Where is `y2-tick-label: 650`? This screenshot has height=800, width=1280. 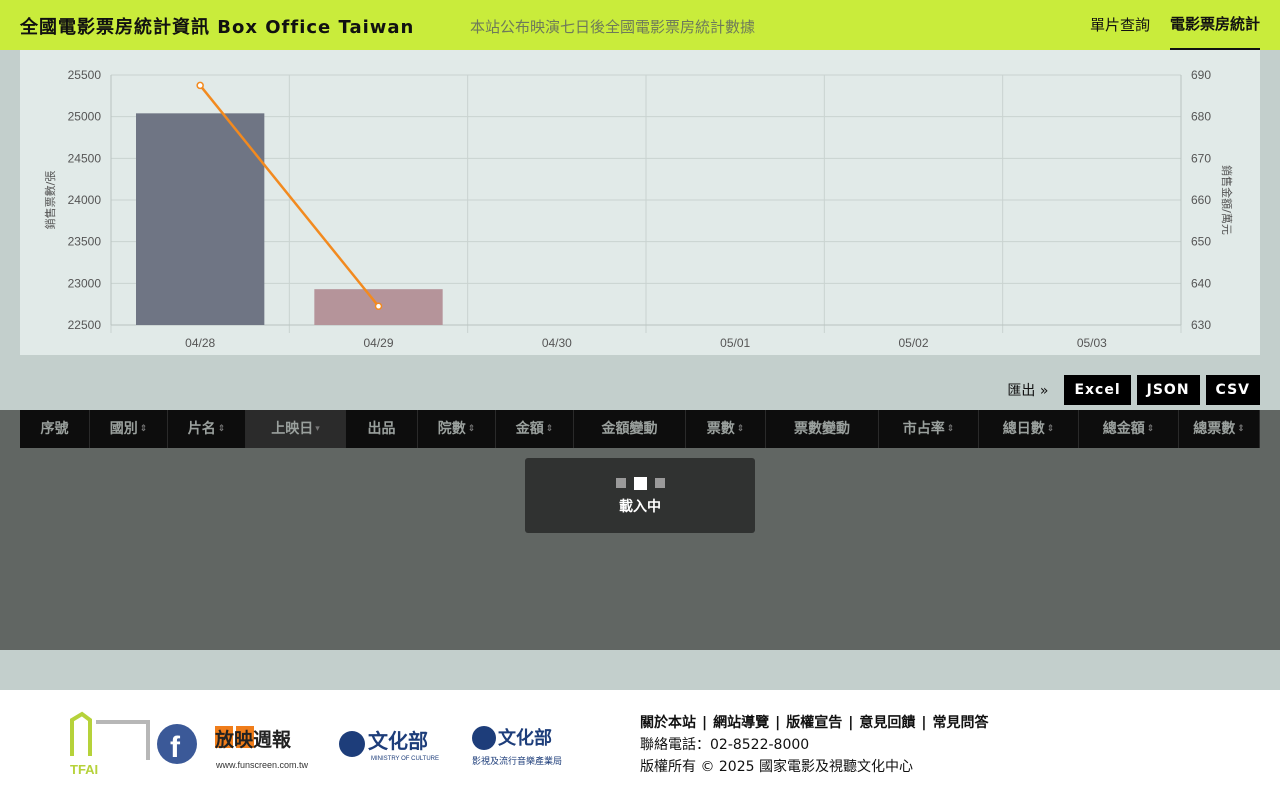 y2-tick-label: 650 is located at coordinates (1201, 242).